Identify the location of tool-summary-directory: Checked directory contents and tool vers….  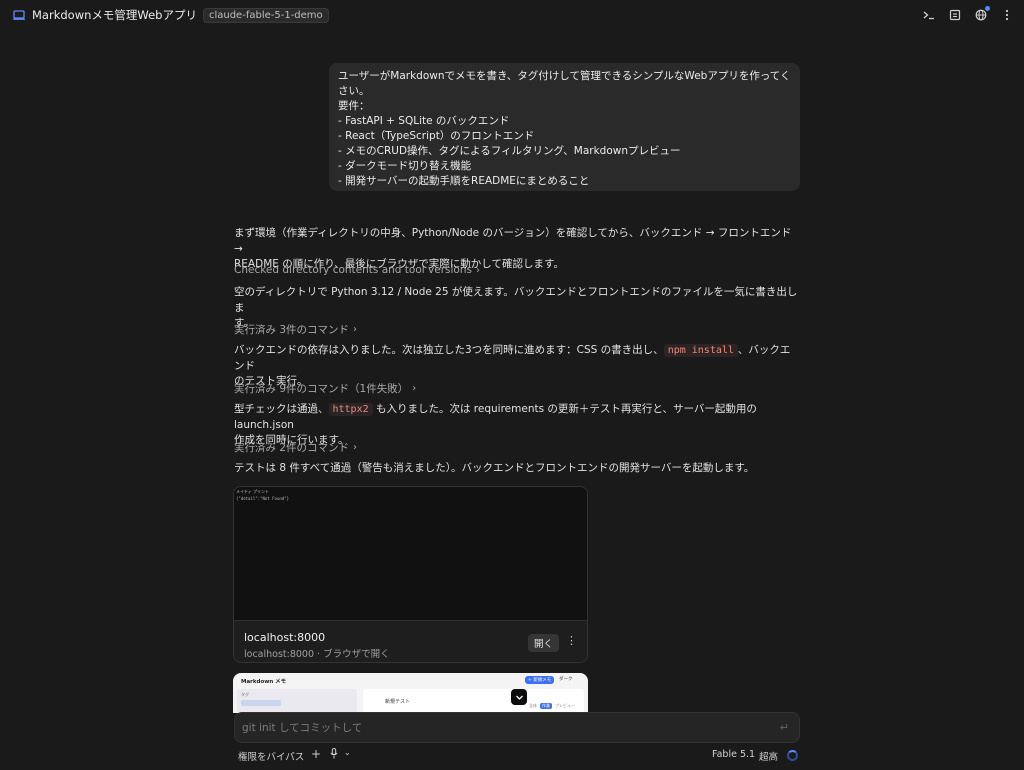
(357, 270).